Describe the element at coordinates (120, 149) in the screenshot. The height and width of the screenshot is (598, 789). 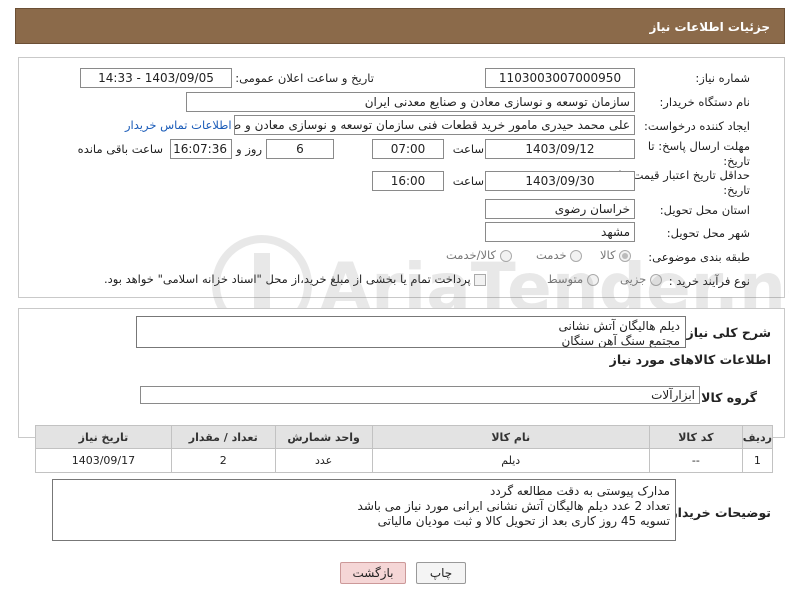
I see `remaining-label: ساعت باقی مانده` at that location.